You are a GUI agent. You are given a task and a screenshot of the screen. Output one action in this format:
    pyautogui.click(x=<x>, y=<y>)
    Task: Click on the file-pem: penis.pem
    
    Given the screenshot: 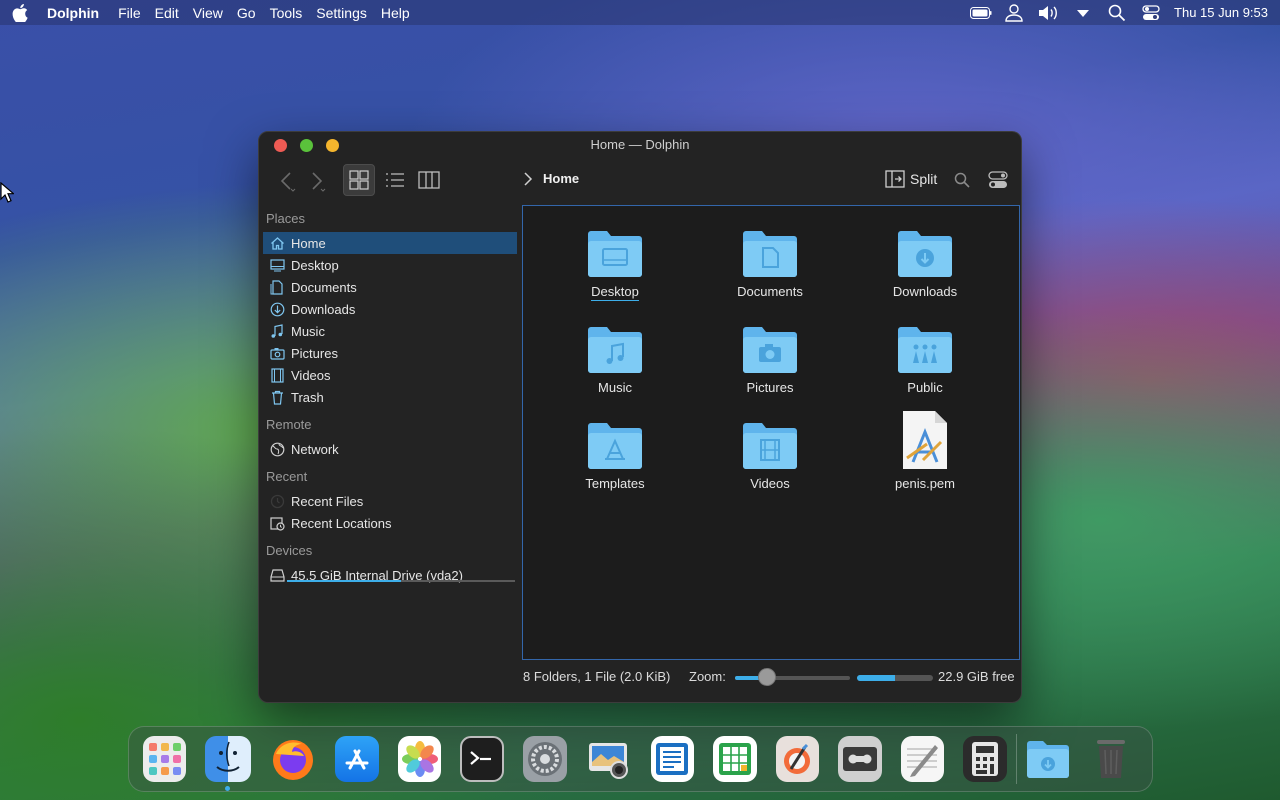 What is the action you would take?
    pyautogui.click(x=925, y=453)
    